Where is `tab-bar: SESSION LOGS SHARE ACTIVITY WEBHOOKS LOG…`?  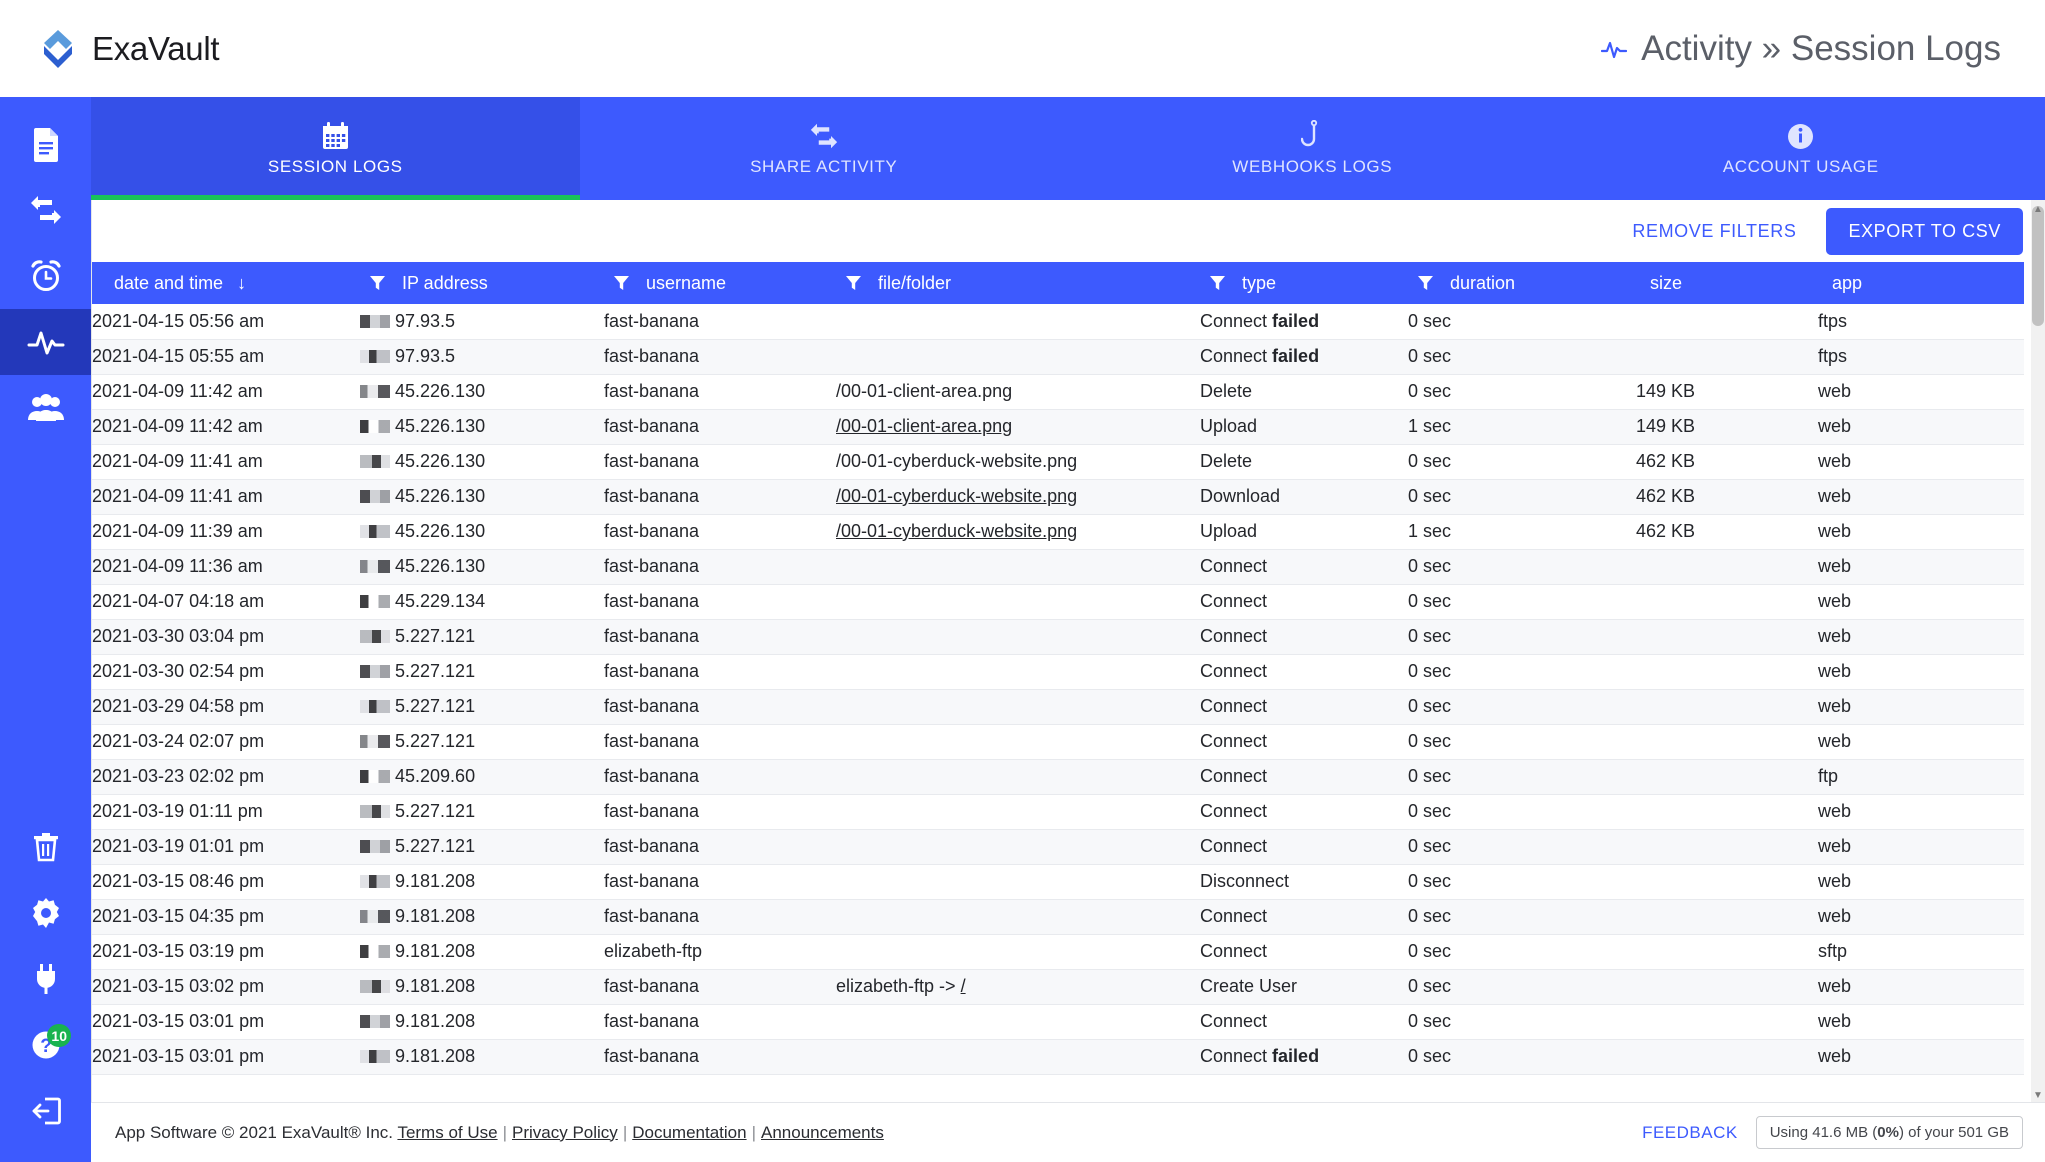 tab-bar: SESSION LOGS SHARE ACTIVITY WEBHOOKS LOG… is located at coordinates (1068, 148).